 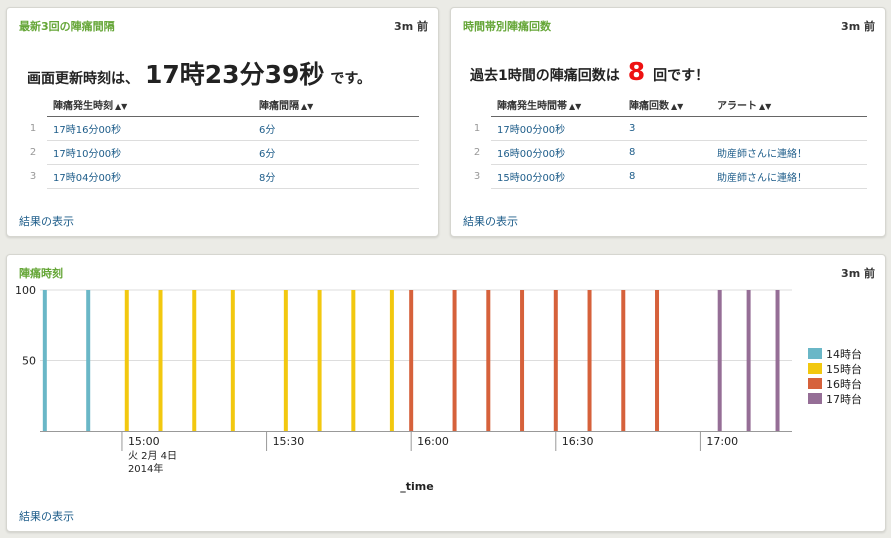 I want to click on headline-prefix: 過去1時間の陣痛回数は, so click(x=545, y=76).